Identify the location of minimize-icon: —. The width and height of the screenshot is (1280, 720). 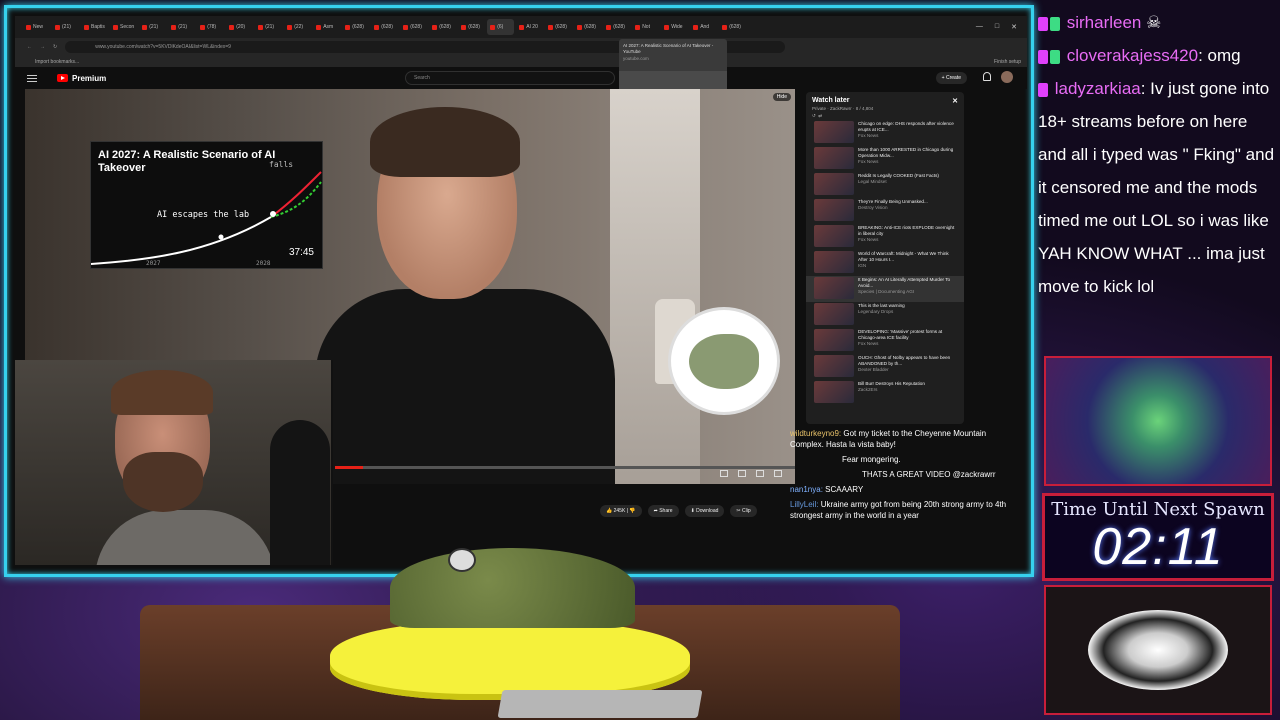
(979, 27).